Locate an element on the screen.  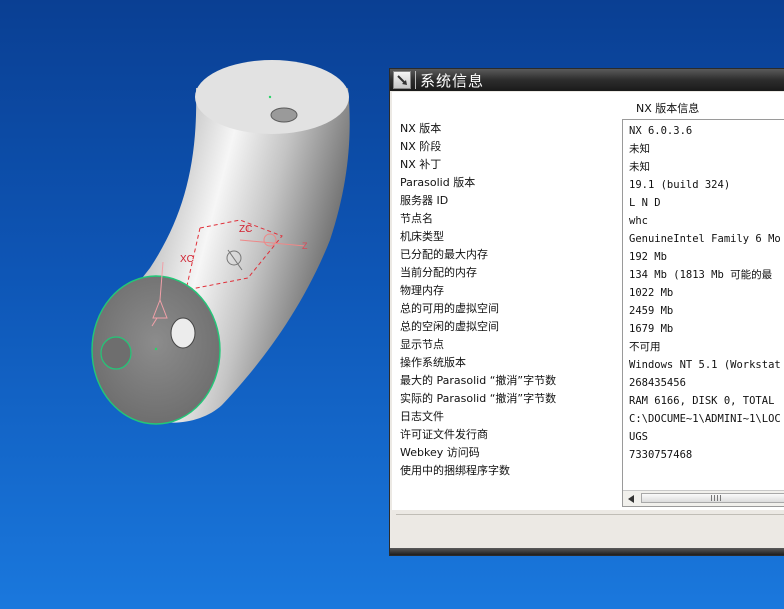
label-row: 日志文件 is located at coordinates (422, 416).